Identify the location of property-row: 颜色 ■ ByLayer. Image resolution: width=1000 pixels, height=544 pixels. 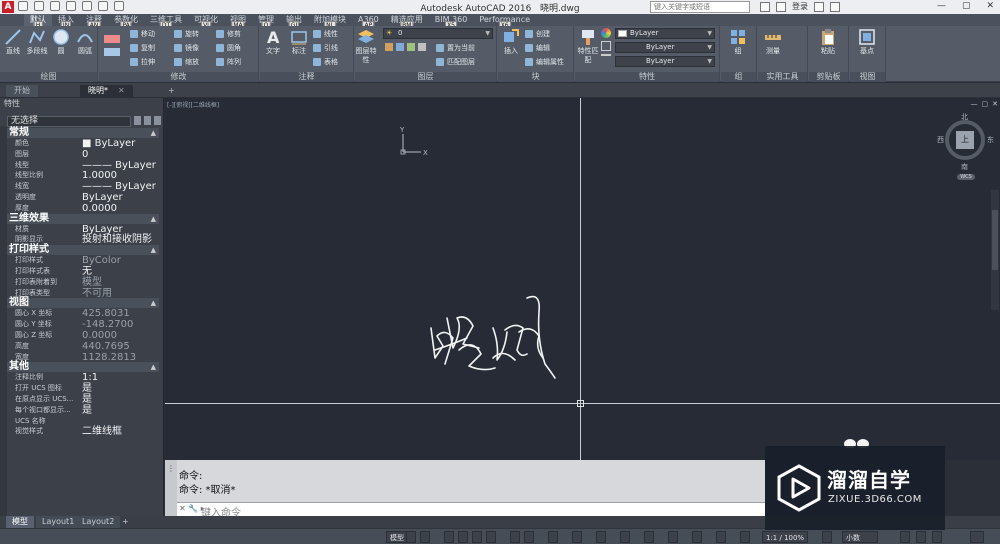
(83, 143).